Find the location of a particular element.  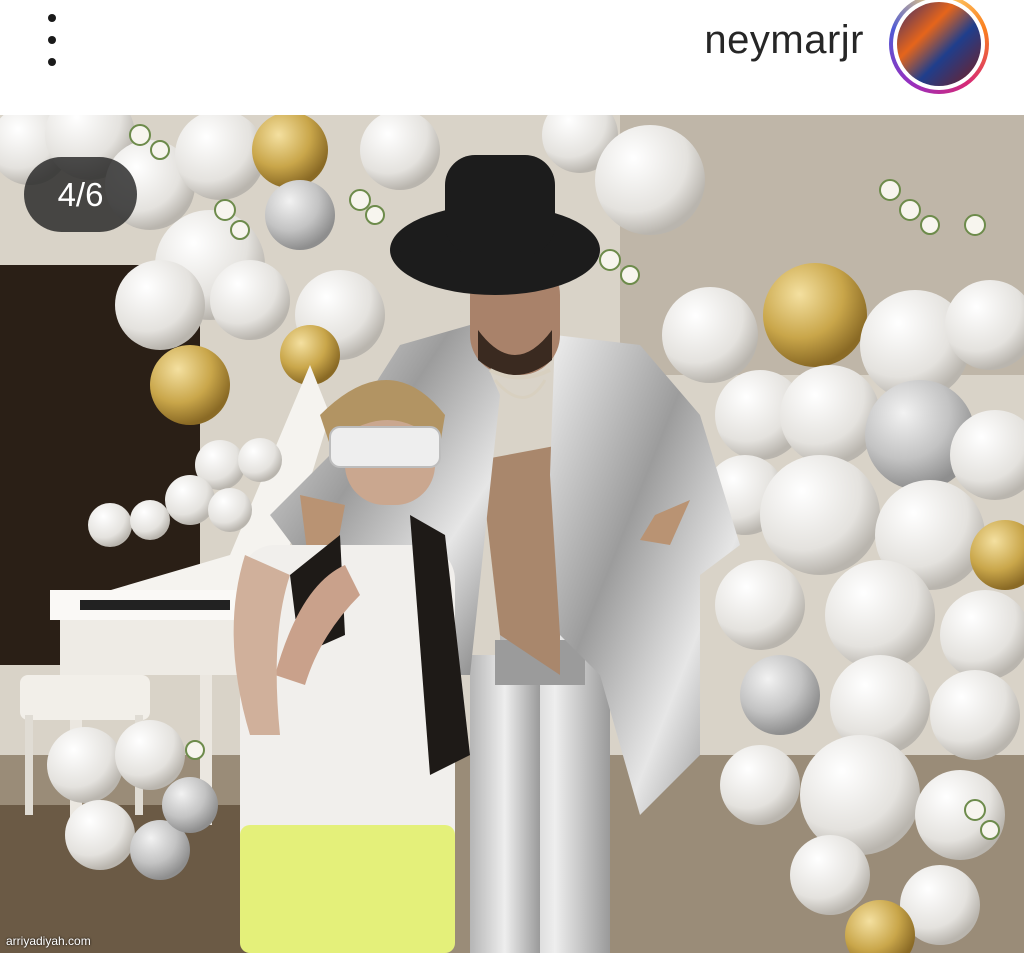

carousel-counter-badge: 4/6 is located at coordinates (80, 194).